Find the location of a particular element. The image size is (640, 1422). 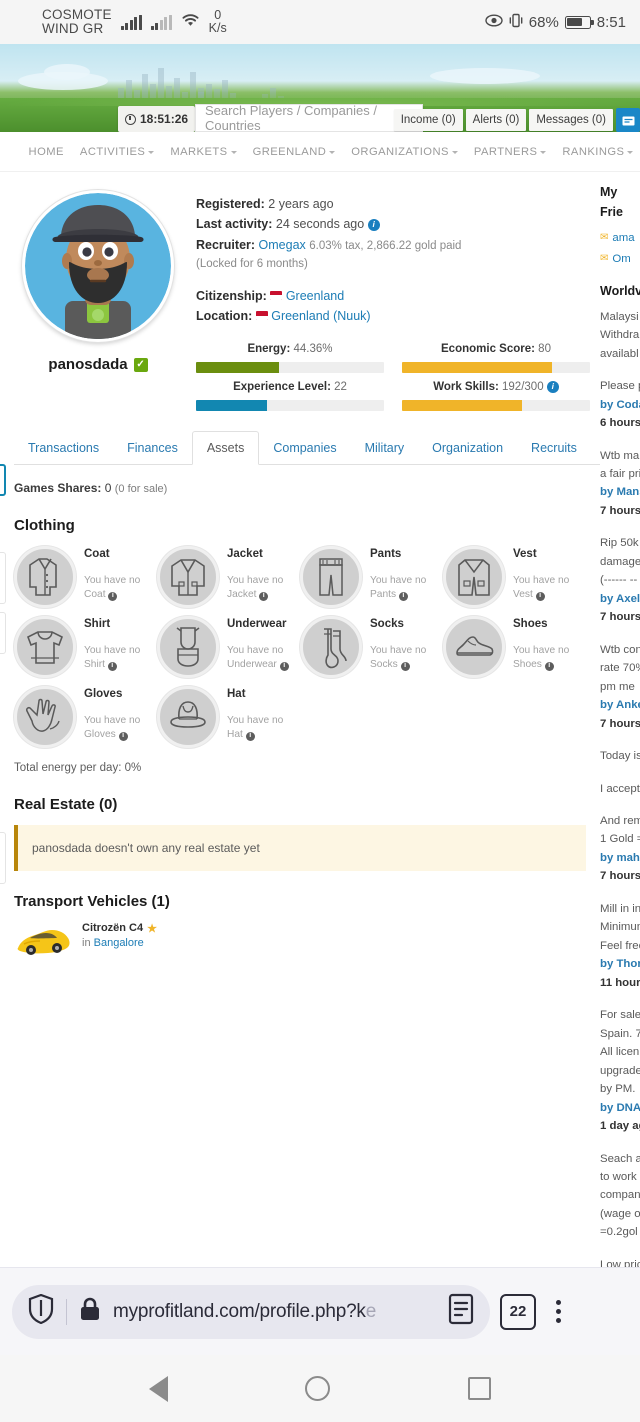

sidebar-entry-author: by Anke is located at coordinates (620, 705).